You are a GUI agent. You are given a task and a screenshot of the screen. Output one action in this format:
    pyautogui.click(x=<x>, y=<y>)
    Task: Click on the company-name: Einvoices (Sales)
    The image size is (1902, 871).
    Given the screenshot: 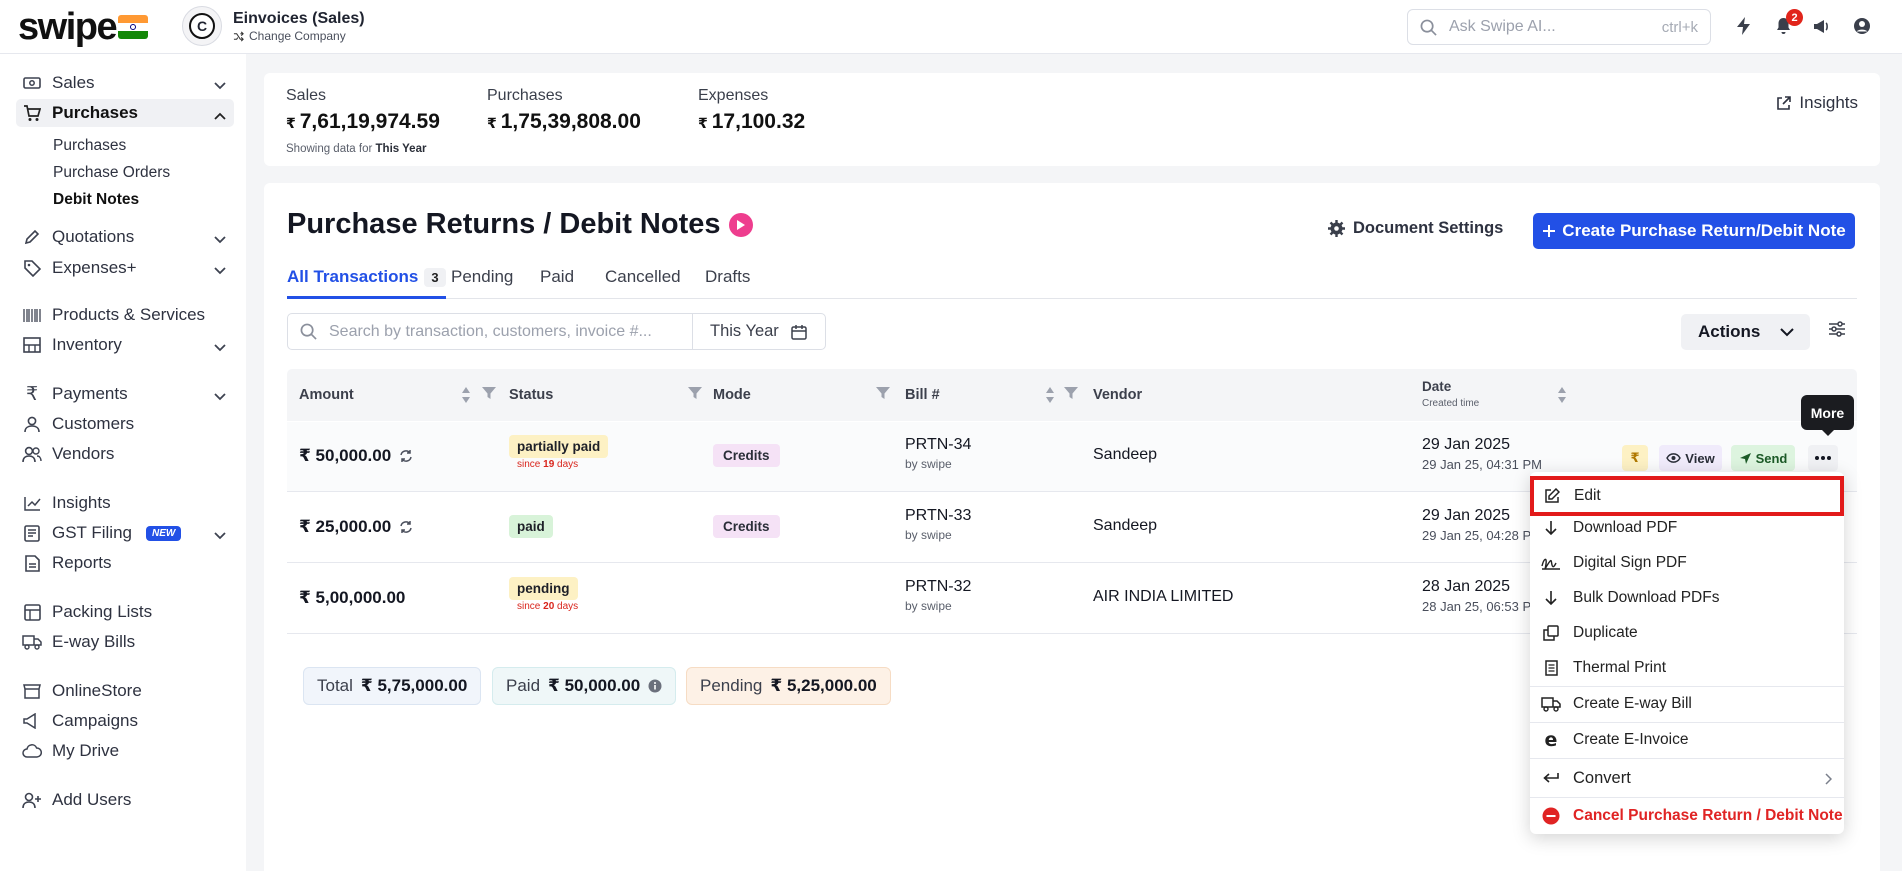 What is the action you would take?
    pyautogui.click(x=299, y=19)
    